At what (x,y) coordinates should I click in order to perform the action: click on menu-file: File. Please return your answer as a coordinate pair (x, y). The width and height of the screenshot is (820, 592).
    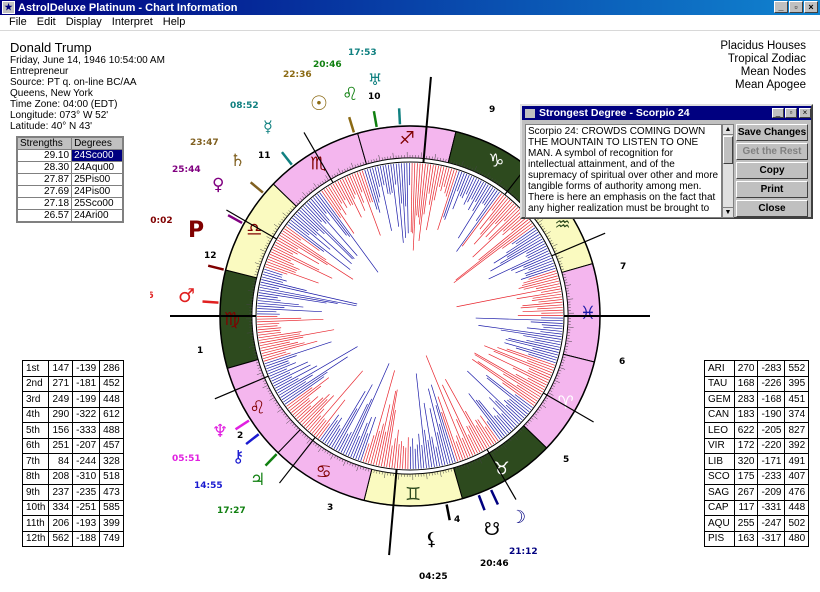
    Looking at the image, I should click on (18, 22).